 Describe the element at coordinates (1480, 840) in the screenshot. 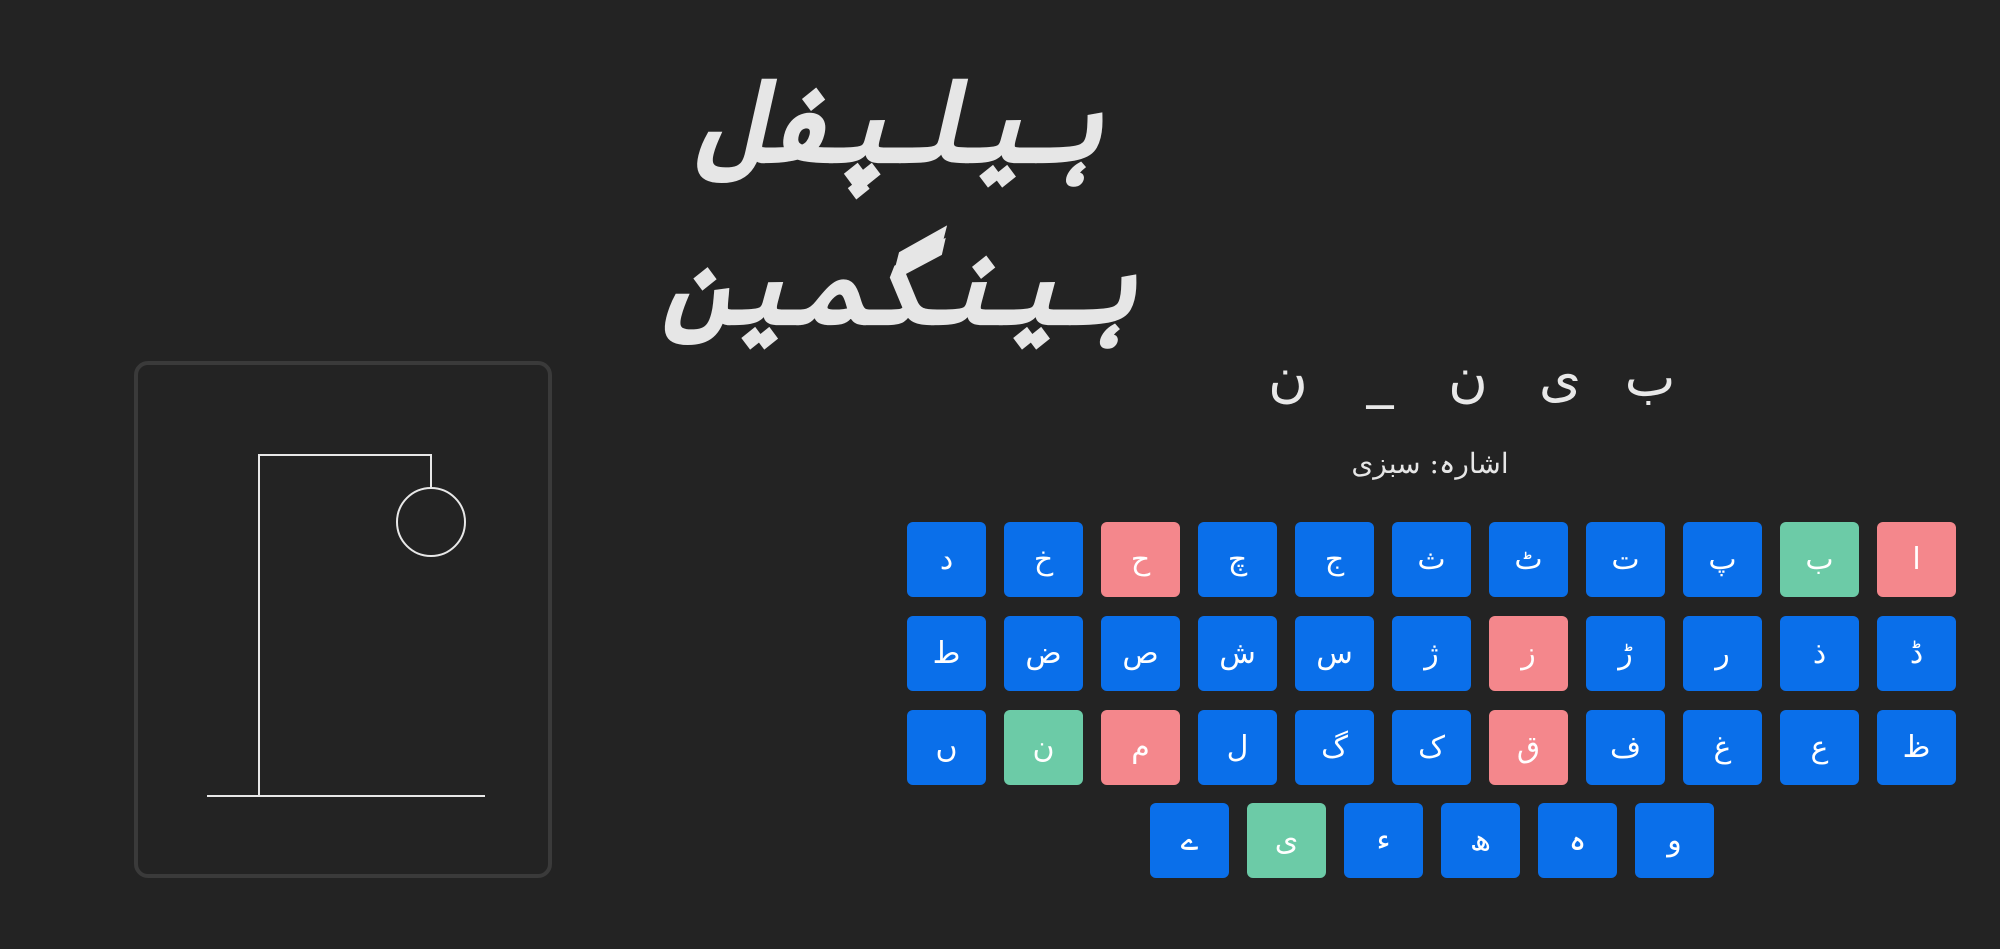

I see `key-default: ھ` at that location.